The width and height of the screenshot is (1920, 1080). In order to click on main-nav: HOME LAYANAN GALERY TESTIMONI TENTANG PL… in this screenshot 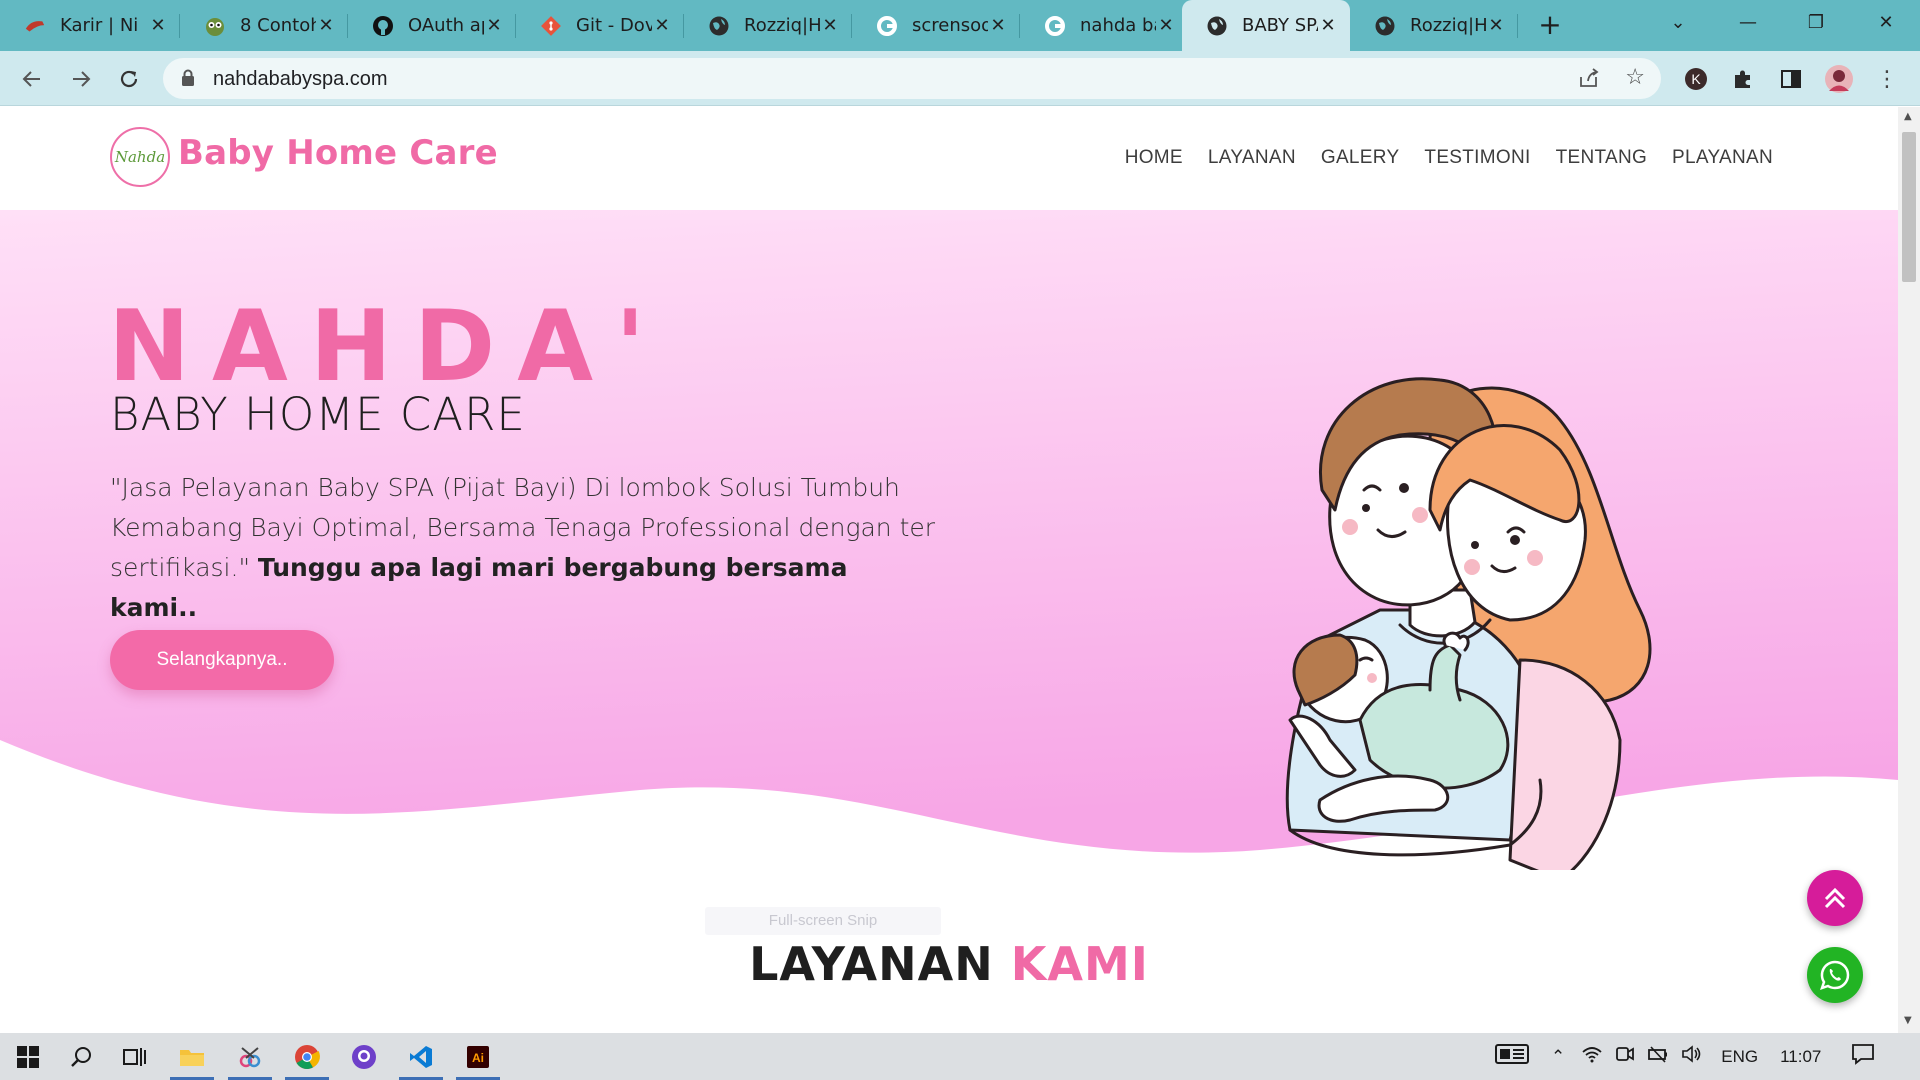, I will do `click(1449, 158)`.